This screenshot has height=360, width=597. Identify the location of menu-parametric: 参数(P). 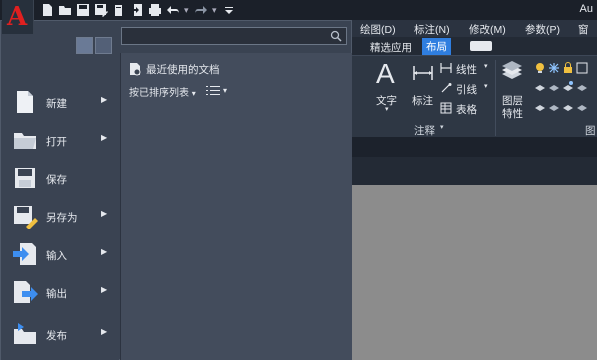
(542, 29).